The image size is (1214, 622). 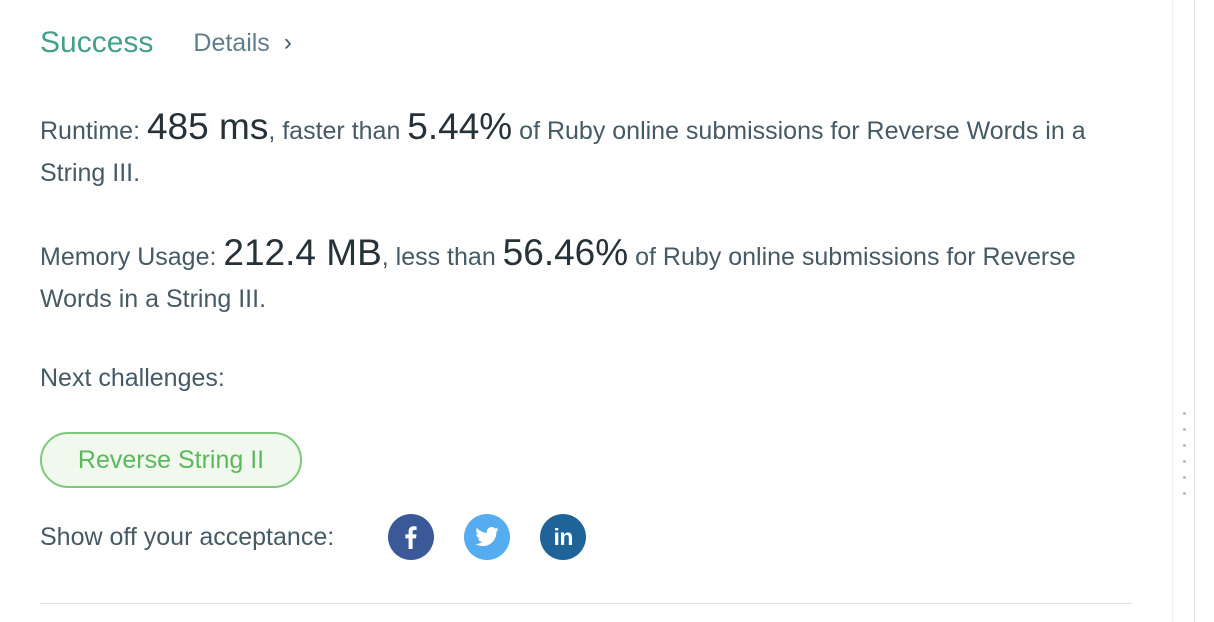 What do you see at coordinates (287, 42) in the screenshot?
I see `chevron-right-icon: ›` at bounding box center [287, 42].